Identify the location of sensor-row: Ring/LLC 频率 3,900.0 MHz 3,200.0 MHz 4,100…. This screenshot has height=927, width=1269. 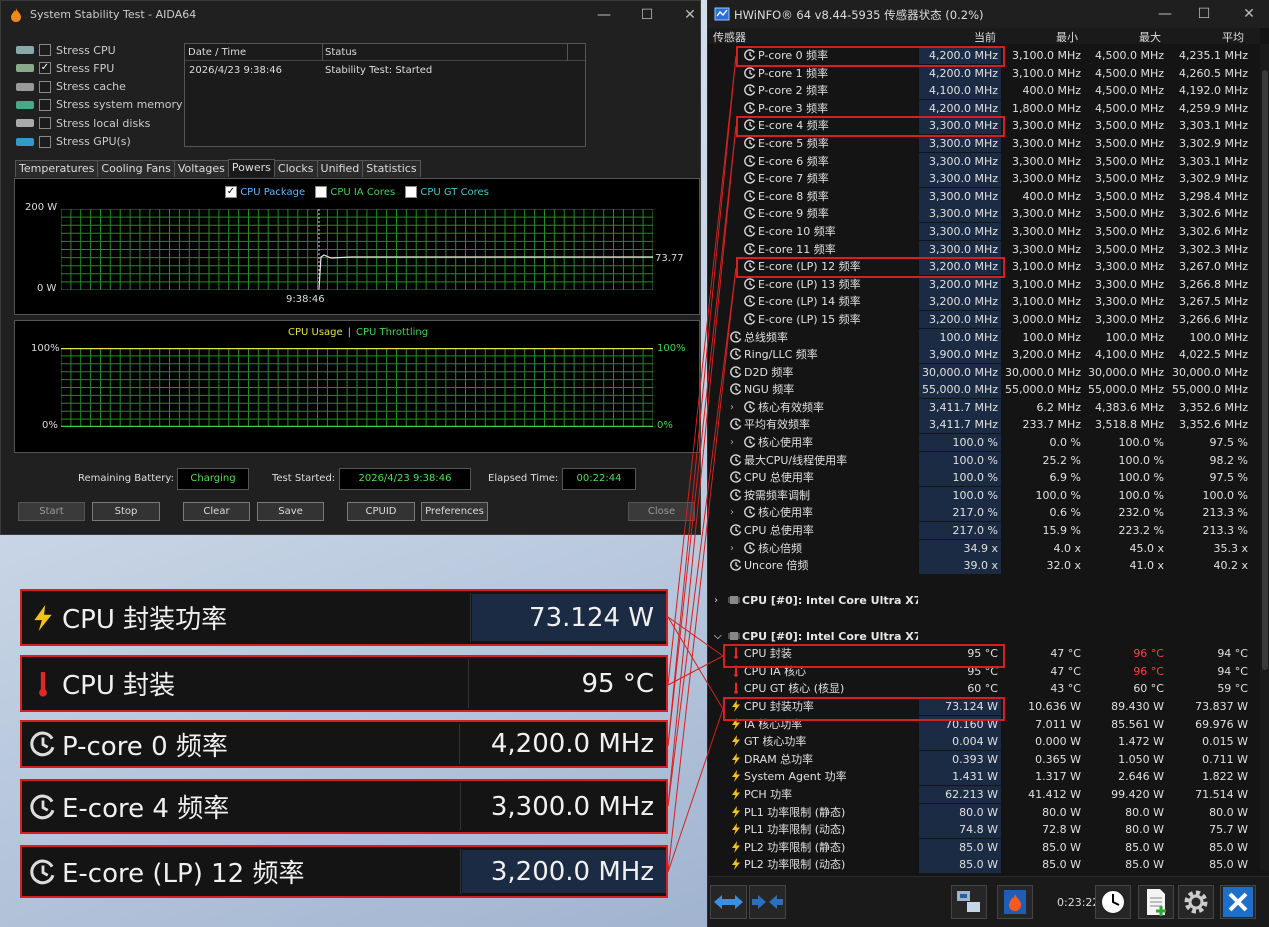
(984, 355).